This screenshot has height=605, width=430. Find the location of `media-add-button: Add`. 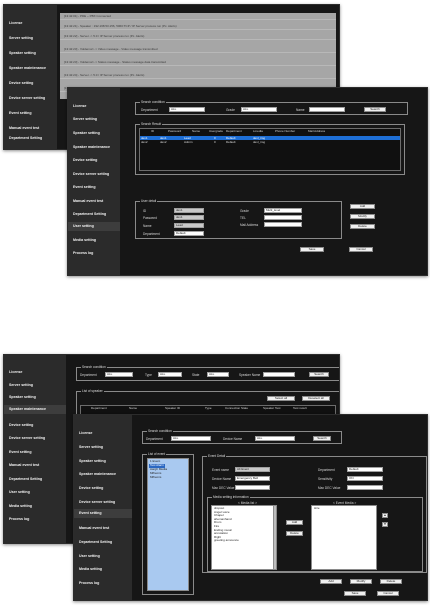

media-add-button: Add is located at coordinates (294, 522).